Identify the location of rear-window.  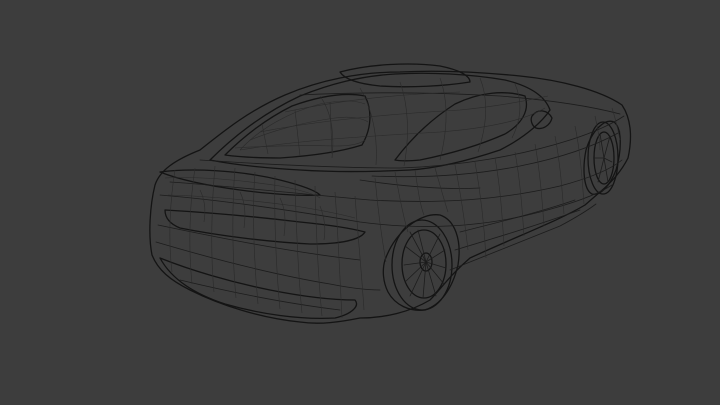
(297, 126).